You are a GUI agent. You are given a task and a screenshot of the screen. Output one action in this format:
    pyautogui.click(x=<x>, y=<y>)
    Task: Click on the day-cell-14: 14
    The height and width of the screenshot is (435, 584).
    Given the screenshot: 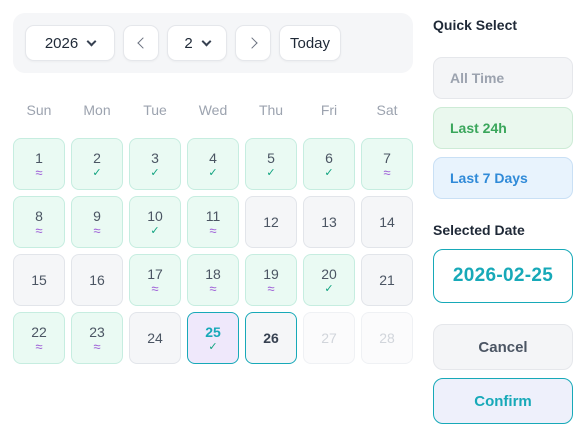 What is the action you would take?
    pyautogui.click(x=387, y=222)
    